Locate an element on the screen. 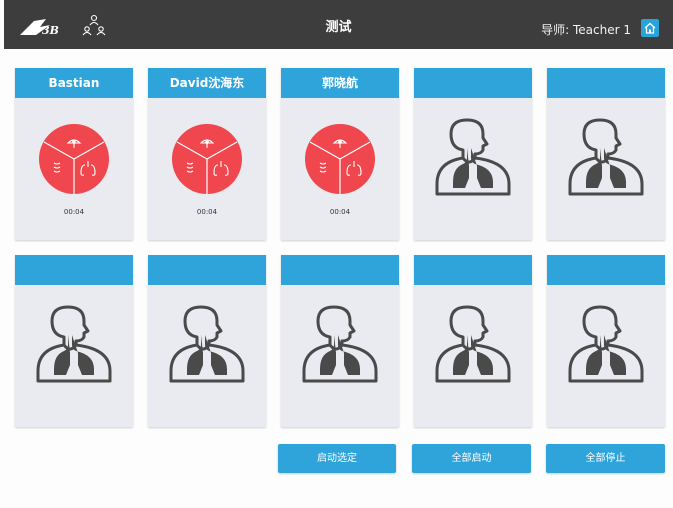 This screenshot has width=673, height=508. student-name: David沈海东 is located at coordinates (207, 83).